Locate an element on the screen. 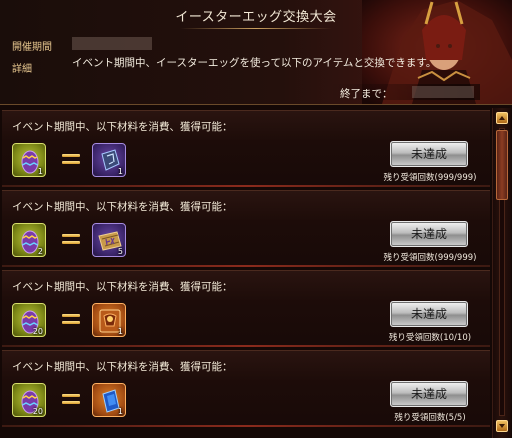 The height and width of the screenshot is (438, 512). blue-crystal-card-icon: 1 is located at coordinates (109, 400).